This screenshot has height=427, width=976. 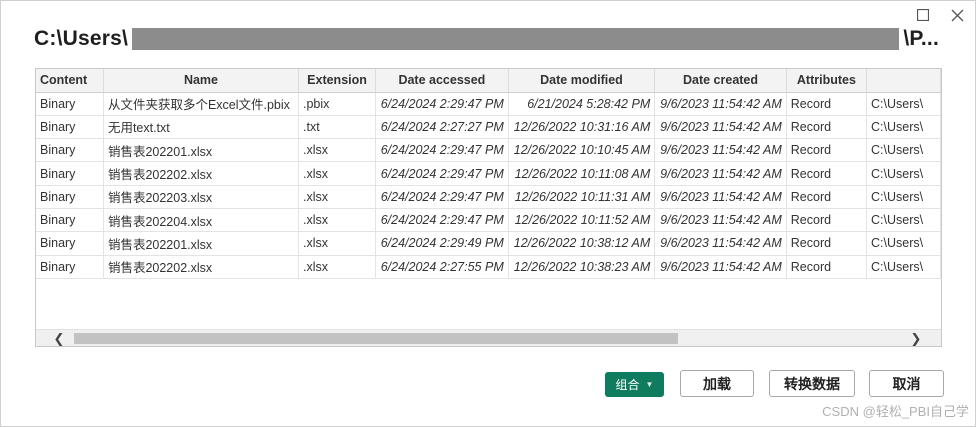 What do you see at coordinates (488, 384) in the screenshot?
I see `action-buttons: 组合 ▼ 加载 转换数据 取消` at bounding box center [488, 384].